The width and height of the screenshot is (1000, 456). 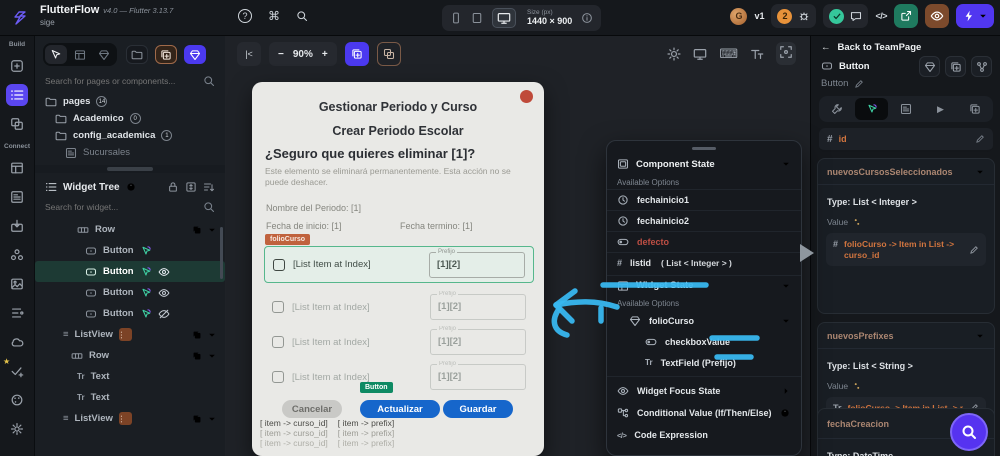 What do you see at coordinates (975, 16) in the screenshot?
I see `run-button` at bounding box center [975, 16].